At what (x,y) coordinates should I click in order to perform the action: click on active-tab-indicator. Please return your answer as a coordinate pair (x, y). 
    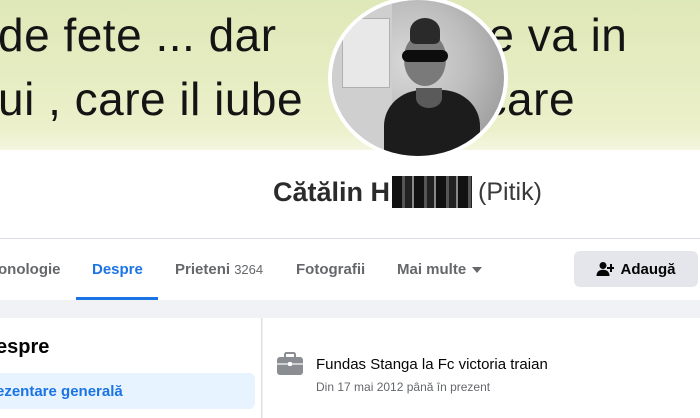
    Looking at the image, I should click on (117, 298).